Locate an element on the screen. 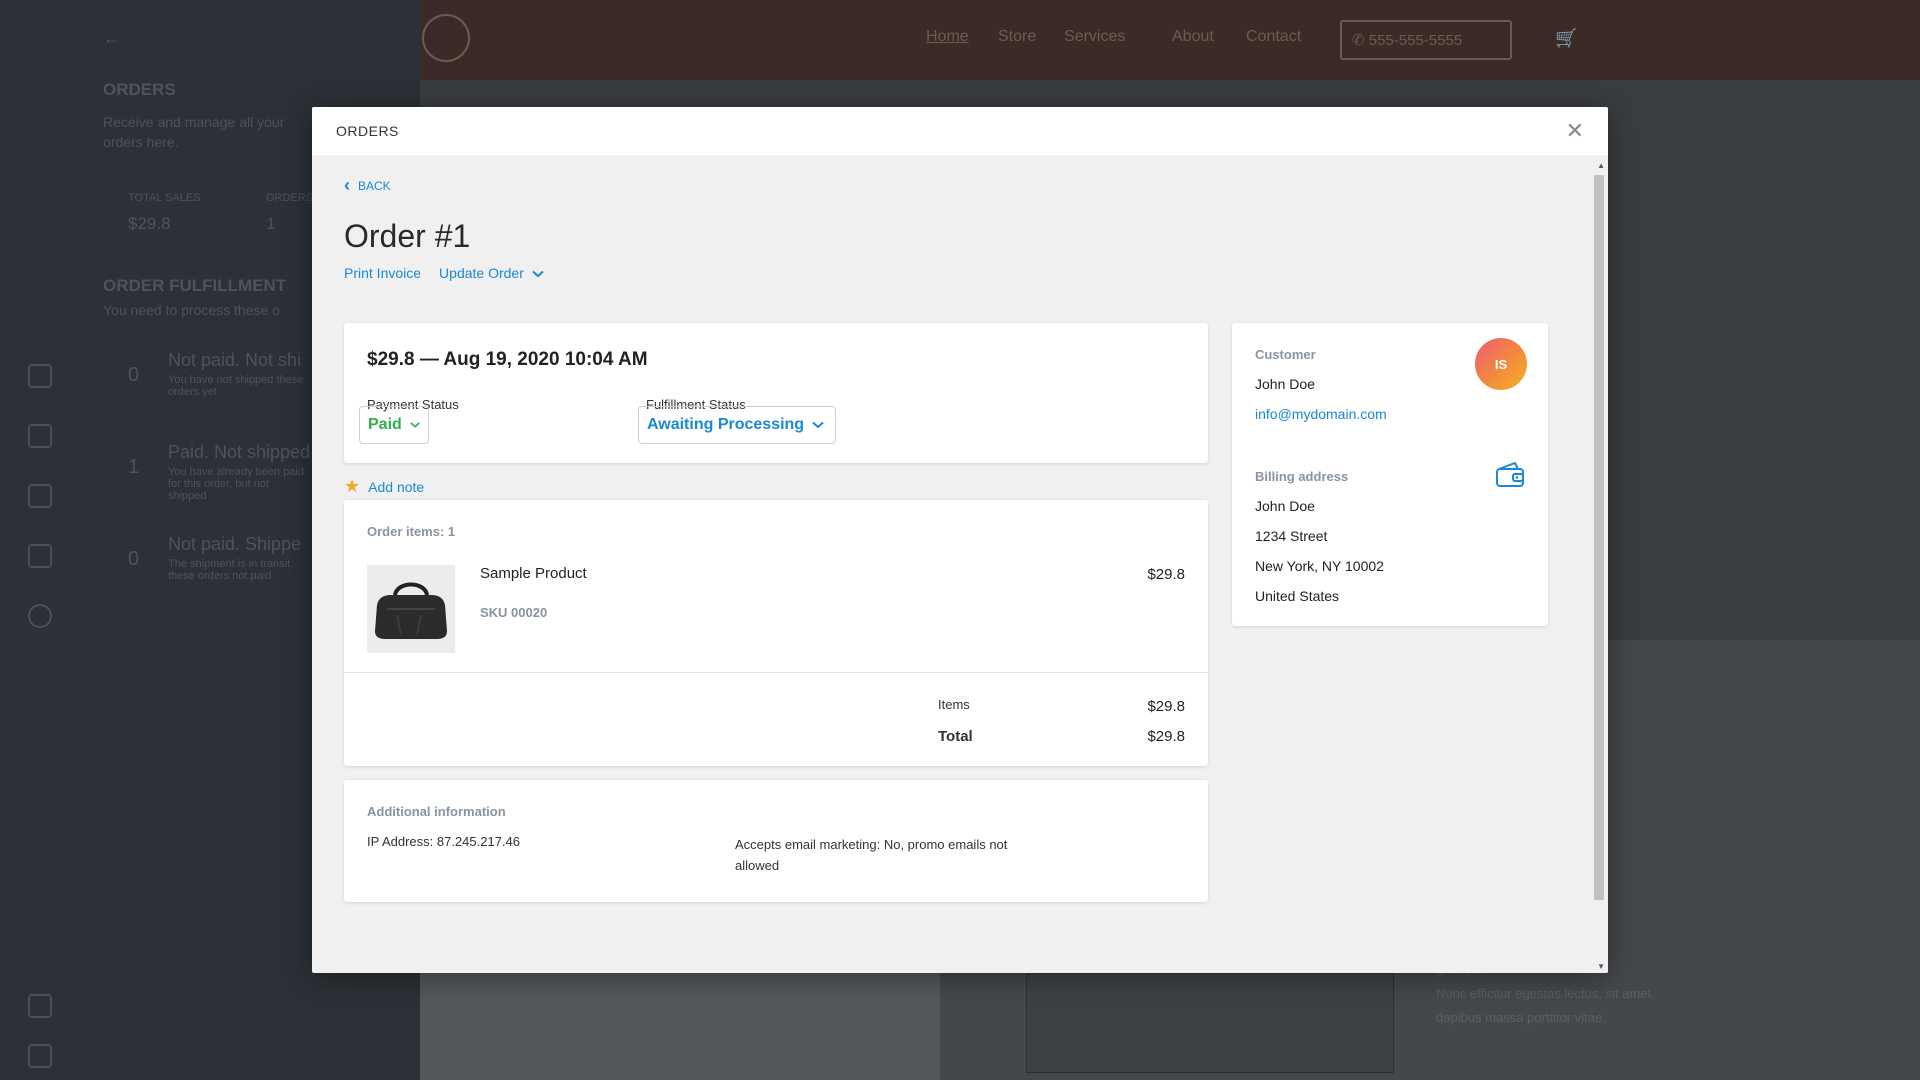 The height and width of the screenshot is (1080, 1920). billing-line: United States is located at coordinates (1297, 596).